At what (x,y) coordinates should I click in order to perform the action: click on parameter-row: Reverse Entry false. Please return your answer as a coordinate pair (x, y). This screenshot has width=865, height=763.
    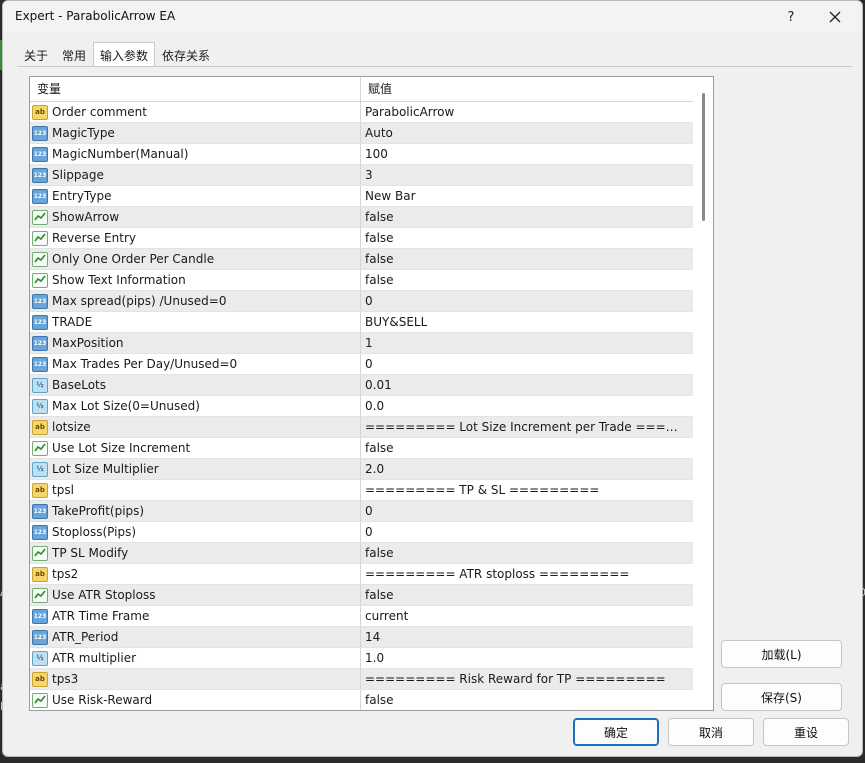
    Looking at the image, I should click on (361, 238).